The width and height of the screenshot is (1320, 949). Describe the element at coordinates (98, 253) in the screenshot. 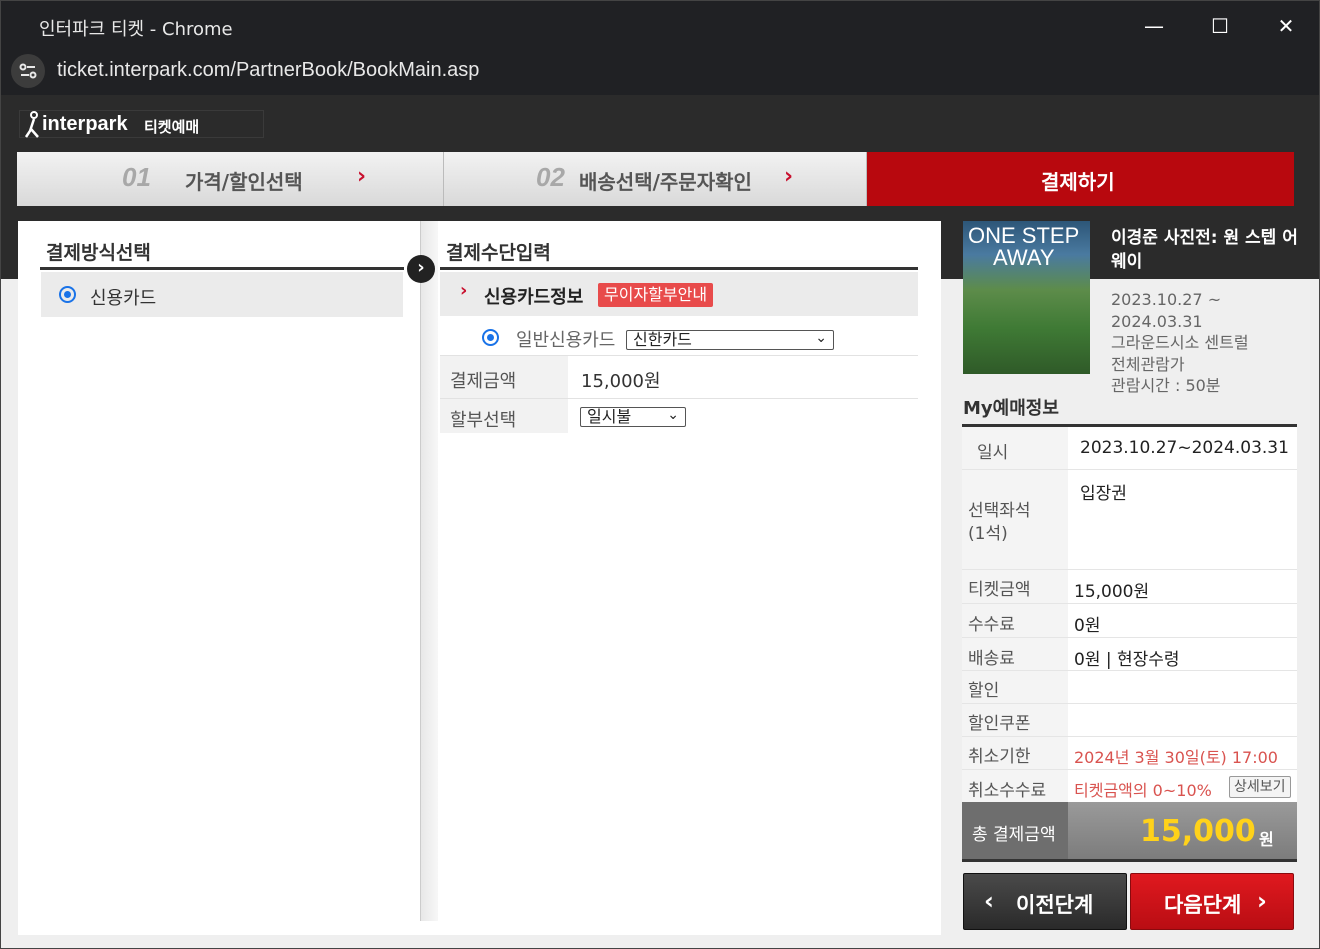

I see `payment-method-title: 결제방식선택` at that location.